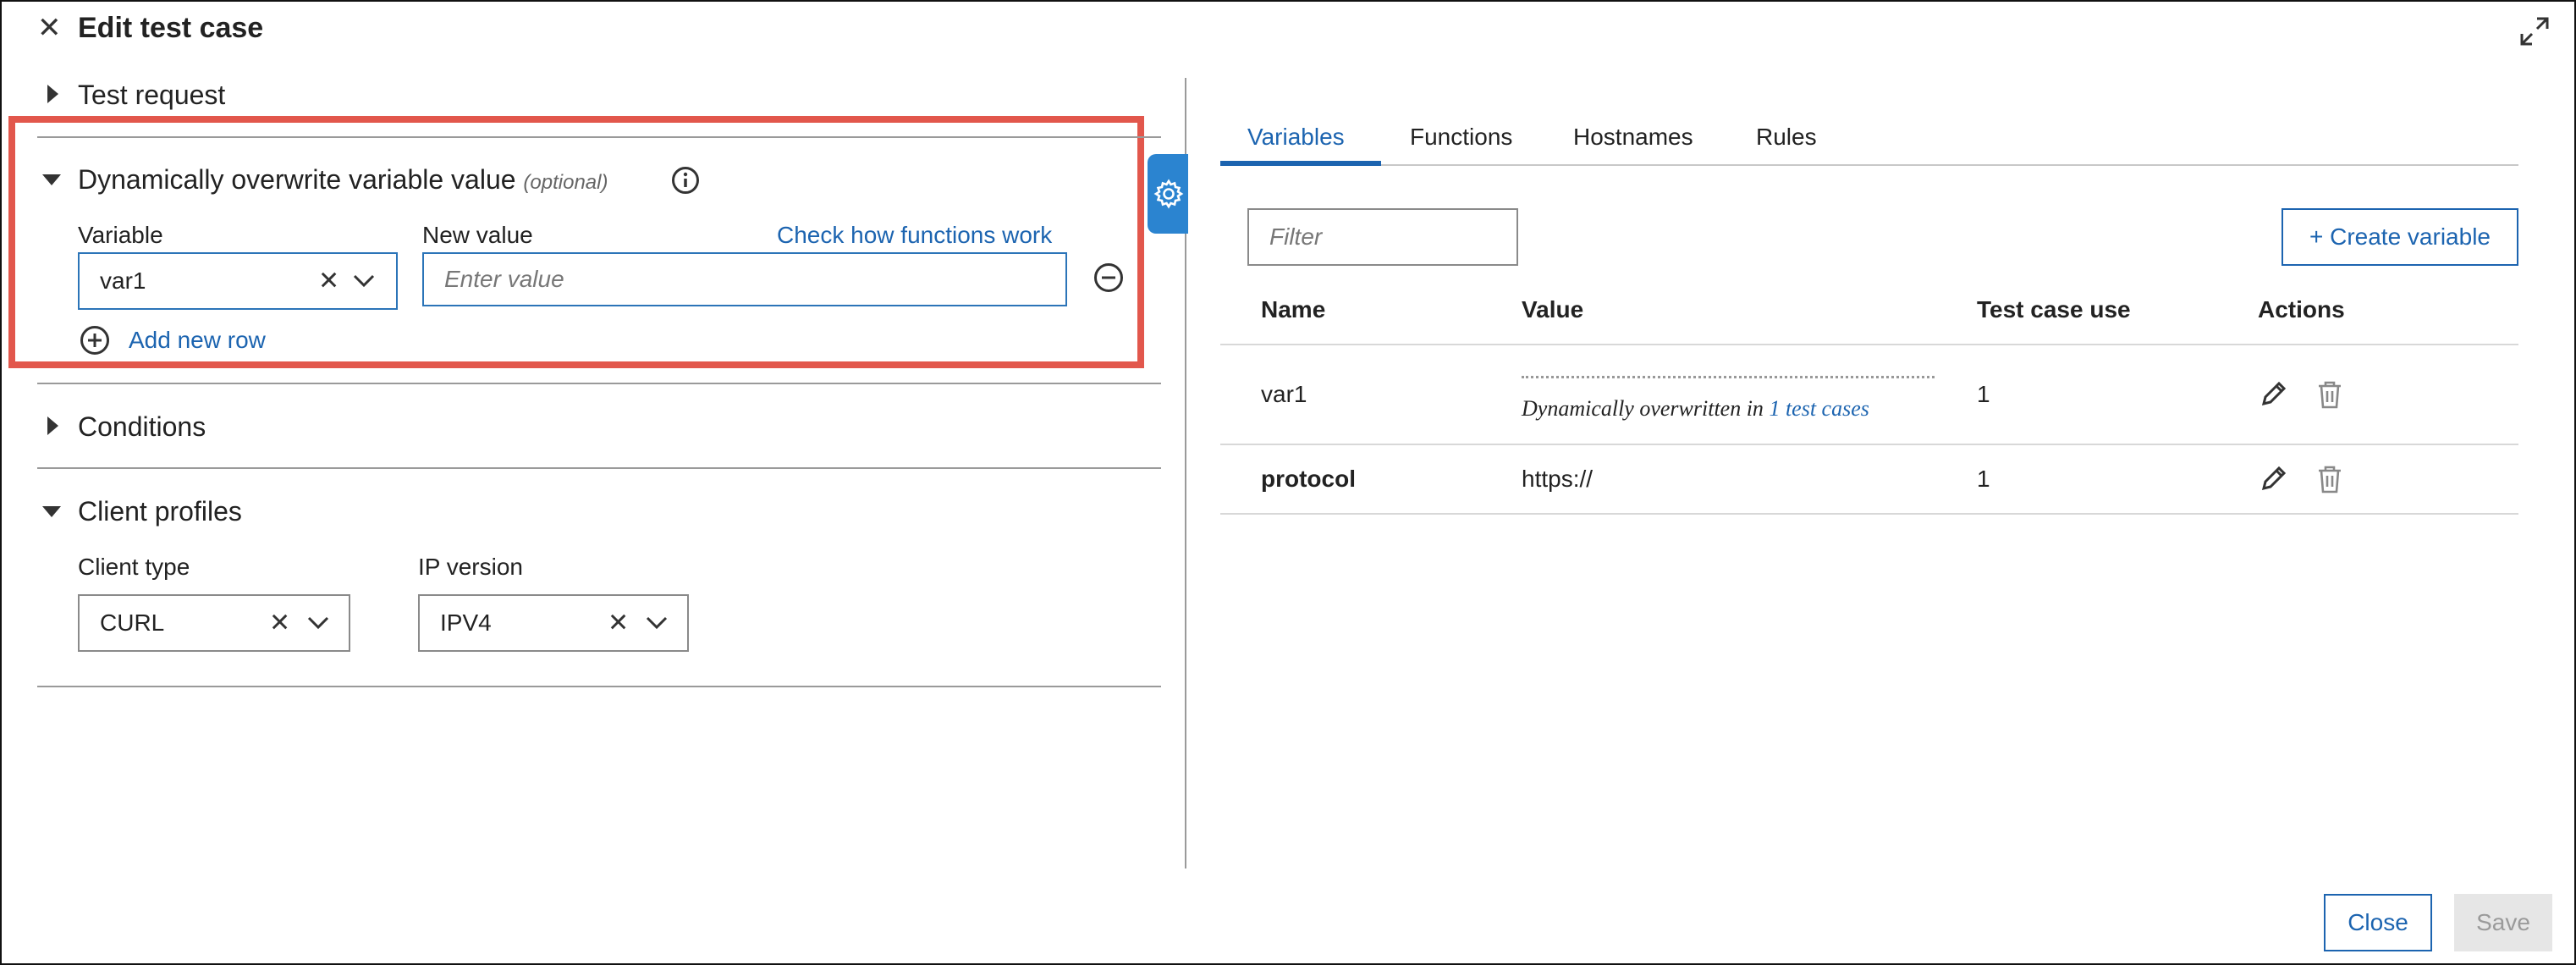 This screenshot has width=2576, height=965. I want to click on gear-icon, so click(1168, 194).